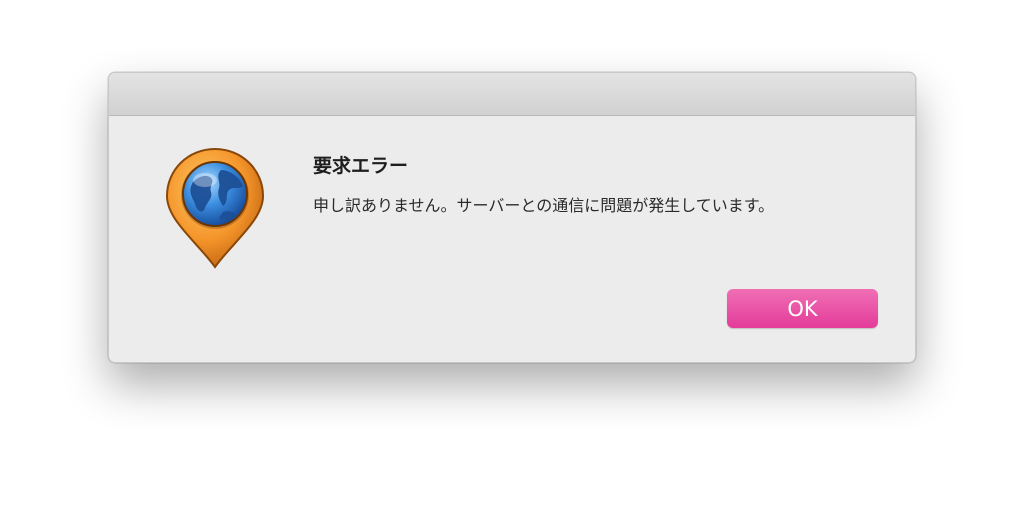 This screenshot has height=506, width=1024. I want to click on dialog-message: 申し訳ありません。サーバーとの通信に問題が発生しています。, so click(544, 205).